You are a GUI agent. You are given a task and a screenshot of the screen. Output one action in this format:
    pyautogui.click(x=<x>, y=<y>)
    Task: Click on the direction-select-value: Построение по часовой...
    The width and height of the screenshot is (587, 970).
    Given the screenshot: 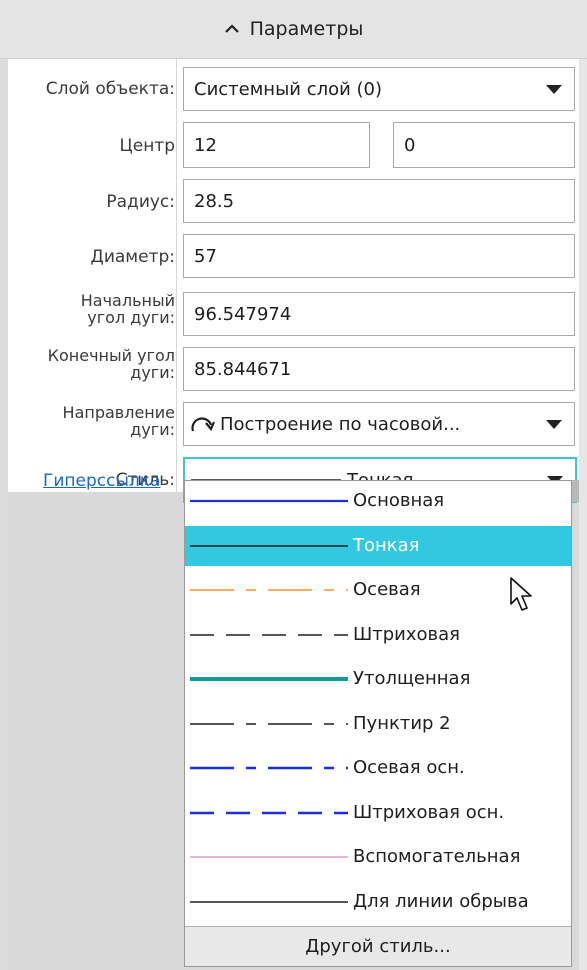 What is the action you would take?
    pyautogui.click(x=340, y=424)
    